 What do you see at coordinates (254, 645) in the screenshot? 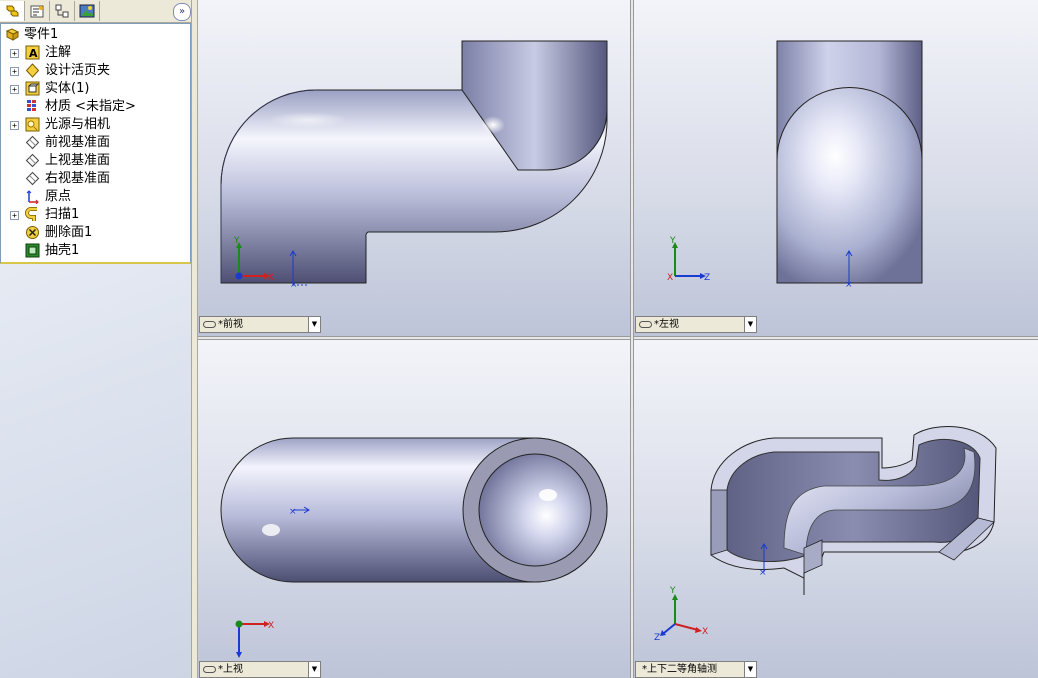
I see `triad-top: X Z` at bounding box center [254, 645].